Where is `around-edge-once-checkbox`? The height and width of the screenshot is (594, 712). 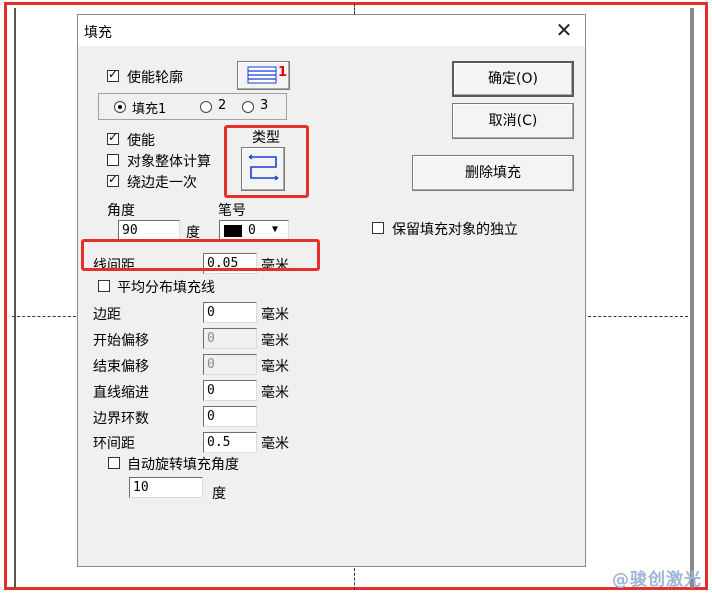 around-edge-once-checkbox is located at coordinates (113, 179).